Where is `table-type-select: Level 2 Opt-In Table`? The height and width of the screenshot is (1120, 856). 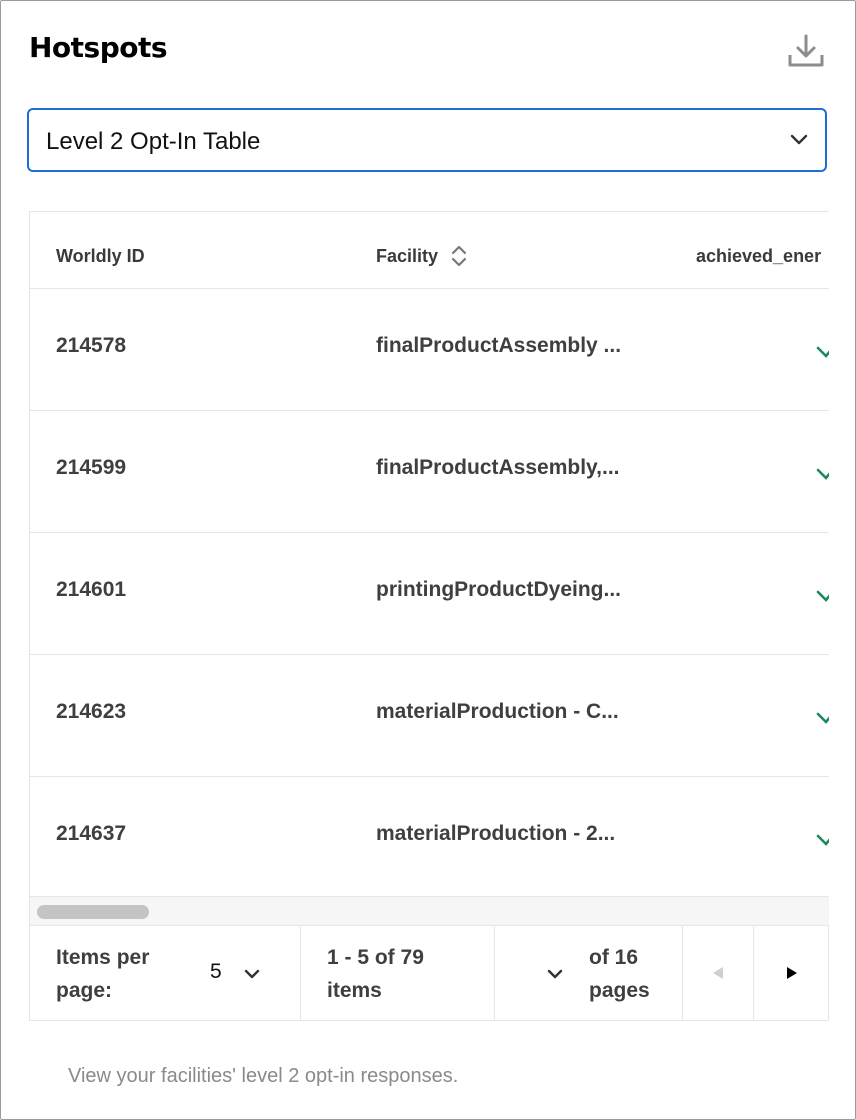 table-type-select: Level 2 Opt-In Table is located at coordinates (427, 140).